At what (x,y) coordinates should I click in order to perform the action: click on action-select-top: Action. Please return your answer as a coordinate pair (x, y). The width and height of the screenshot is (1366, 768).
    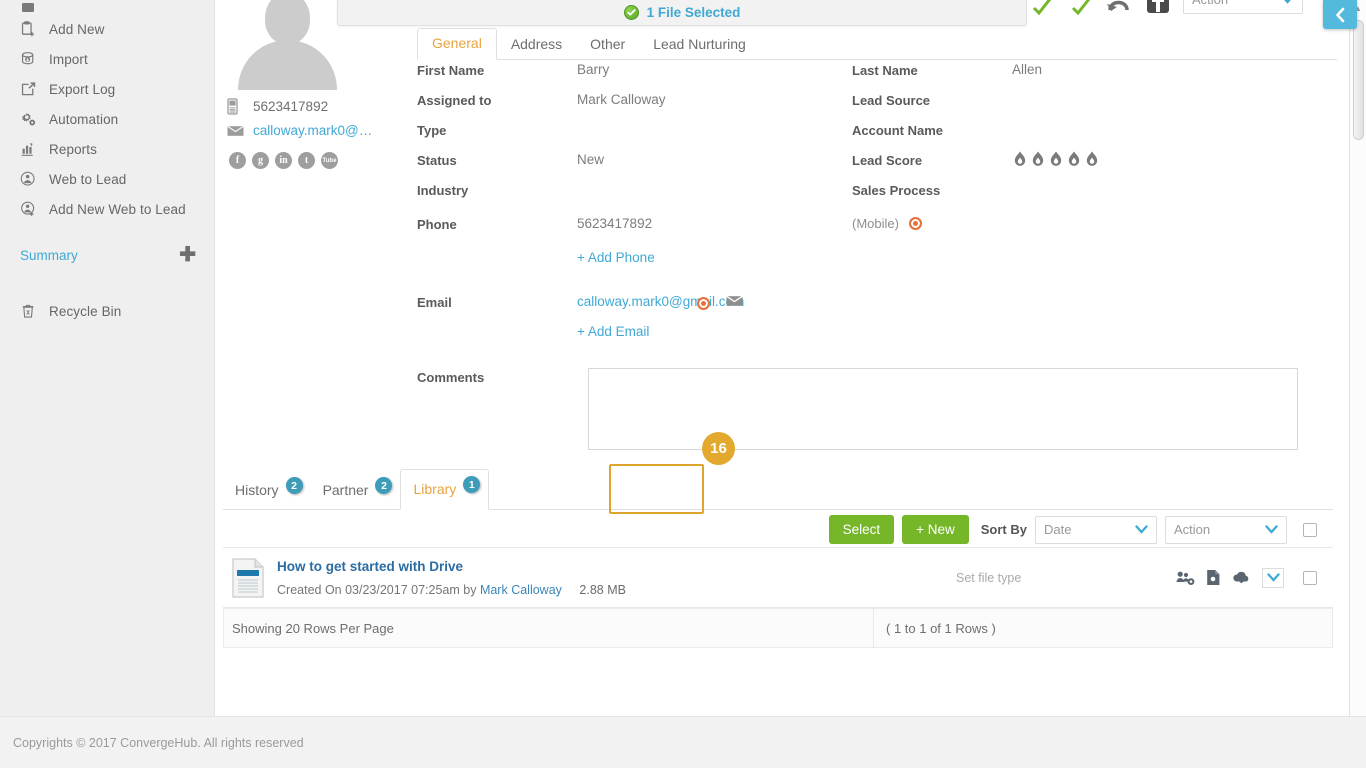
    Looking at the image, I should click on (1243, 7).